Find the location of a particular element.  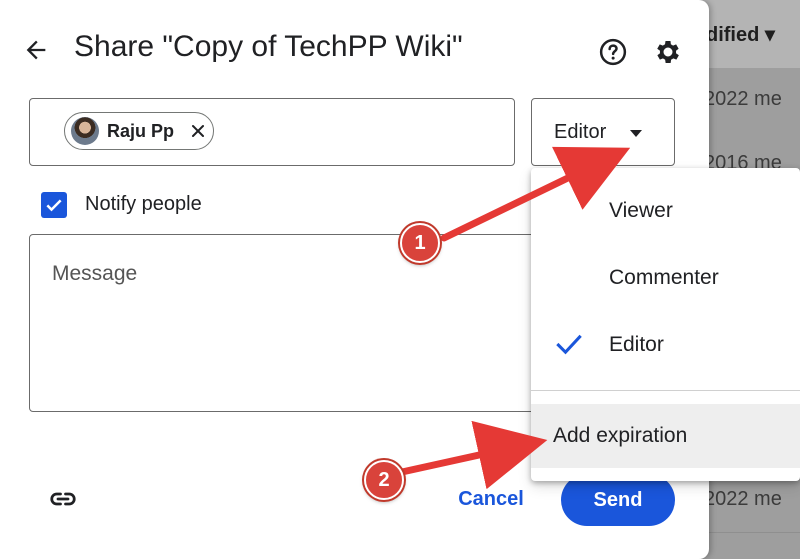

help-icon is located at coordinates (613, 52).